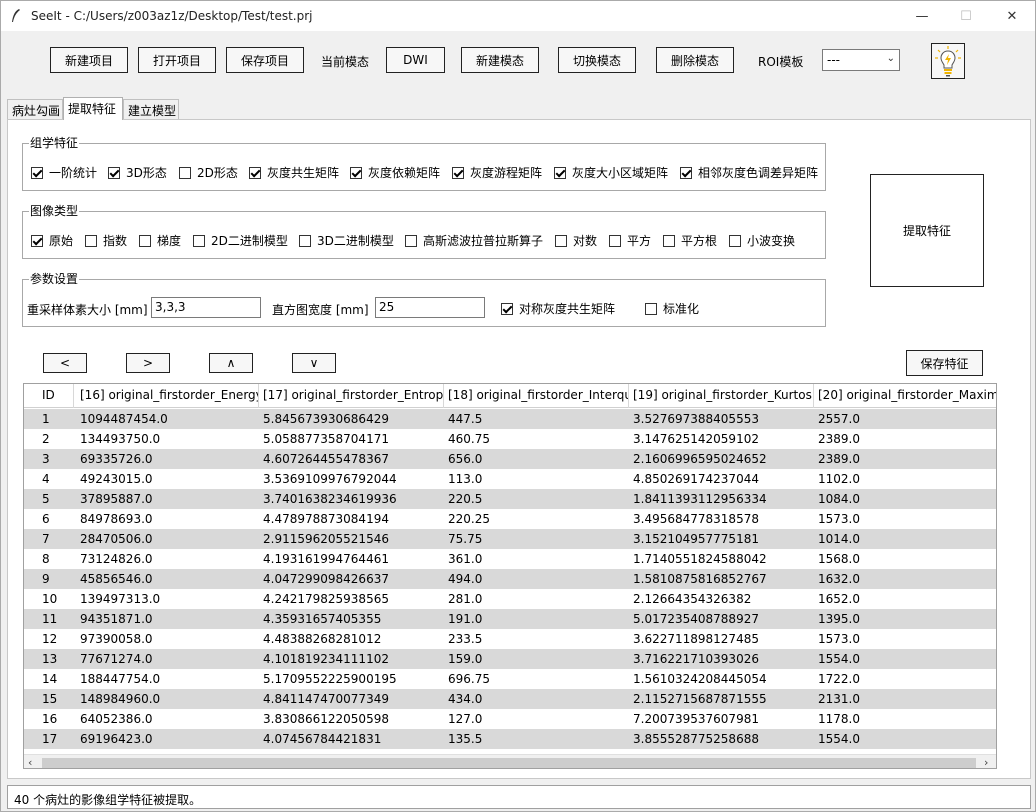 This screenshot has width=1036, height=812. Describe the element at coordinates (762, 240) in the screenshot. I see `checkbox-wavelet: 小波变换` at that location.